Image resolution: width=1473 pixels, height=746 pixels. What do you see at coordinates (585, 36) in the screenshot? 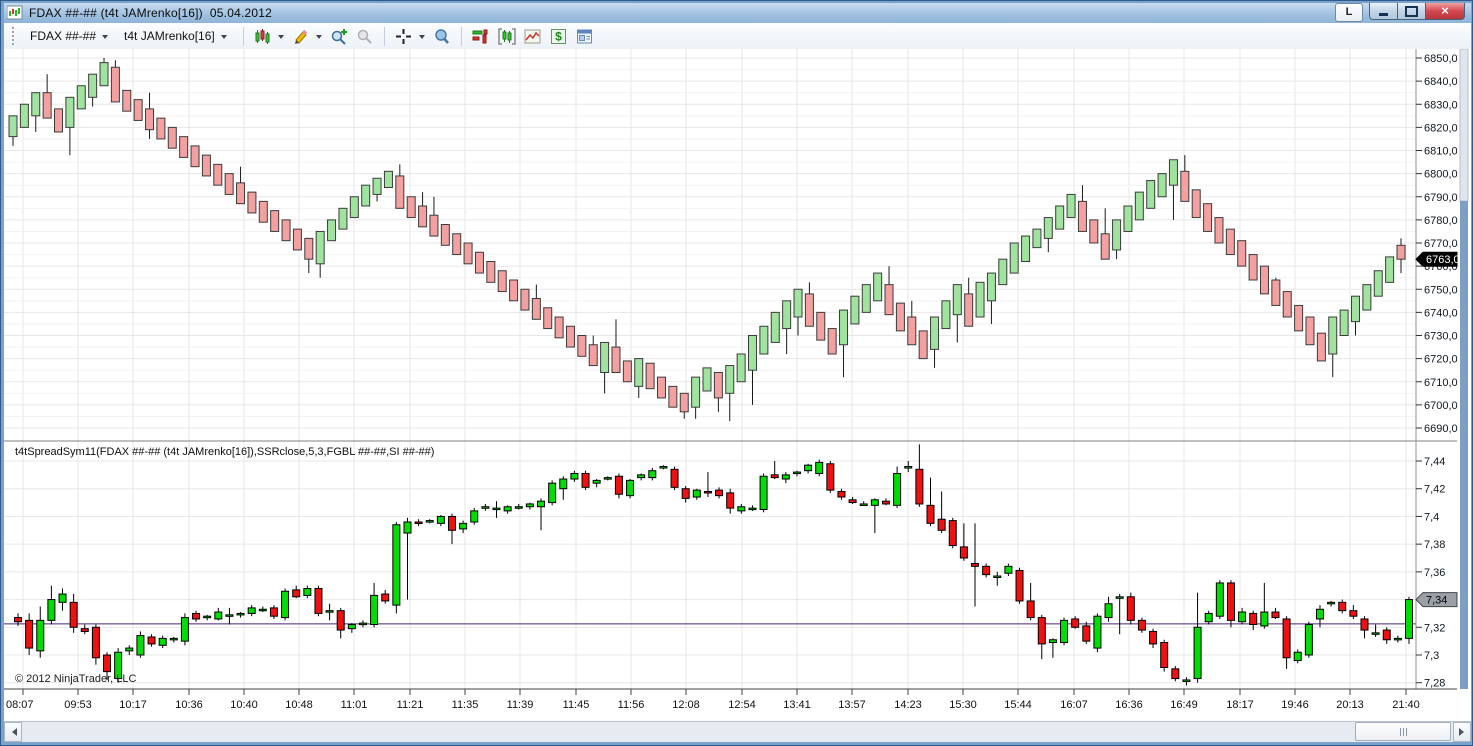
I see `properties-button` at bounding box center [585, 36].